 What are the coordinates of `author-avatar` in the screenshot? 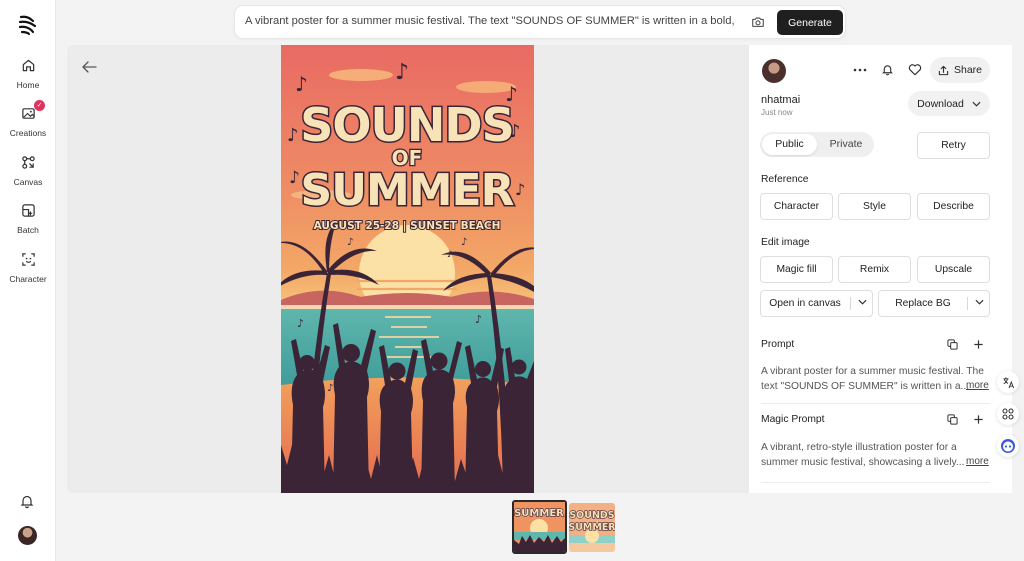 It's located at (774, 71).